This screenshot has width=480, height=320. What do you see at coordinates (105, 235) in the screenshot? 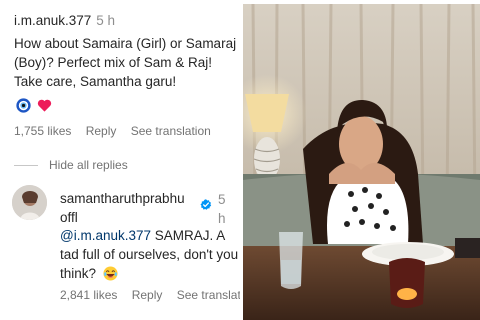
I see `reply-mention-link: @i.m.anuk.377` at bounding box center [105, 235].